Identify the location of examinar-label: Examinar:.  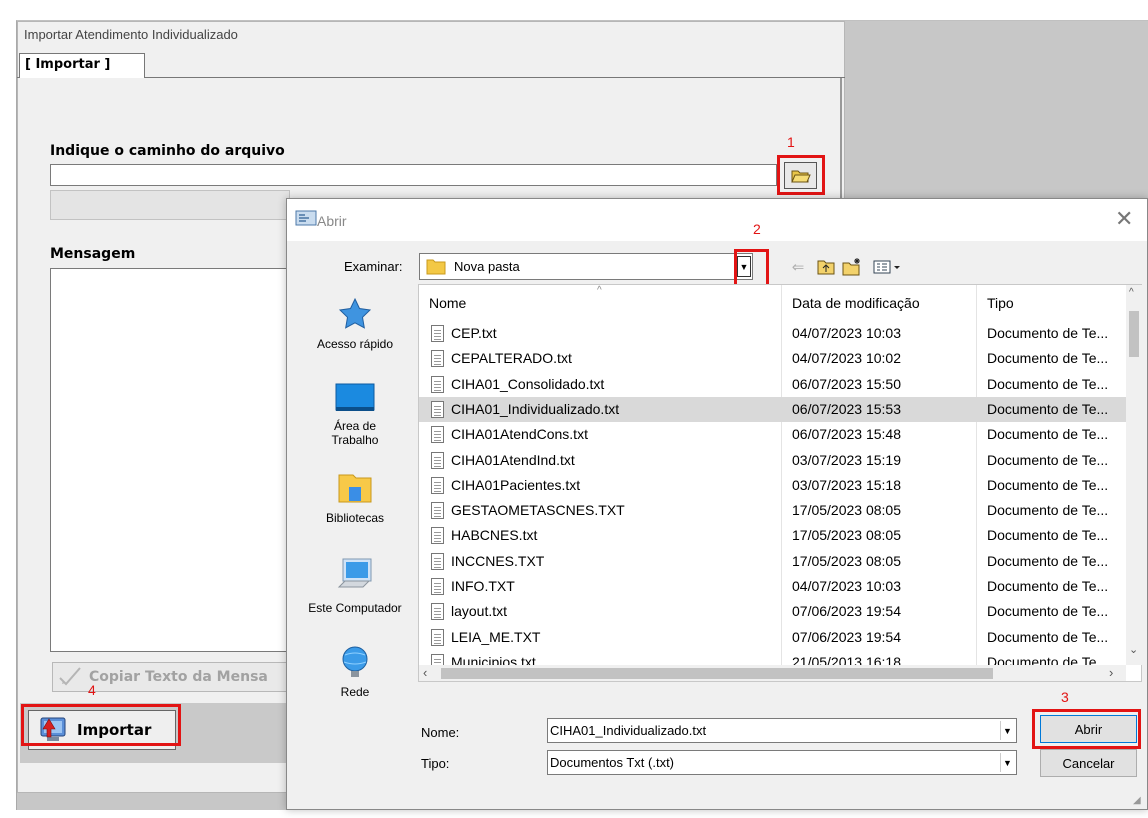
(373, 266).